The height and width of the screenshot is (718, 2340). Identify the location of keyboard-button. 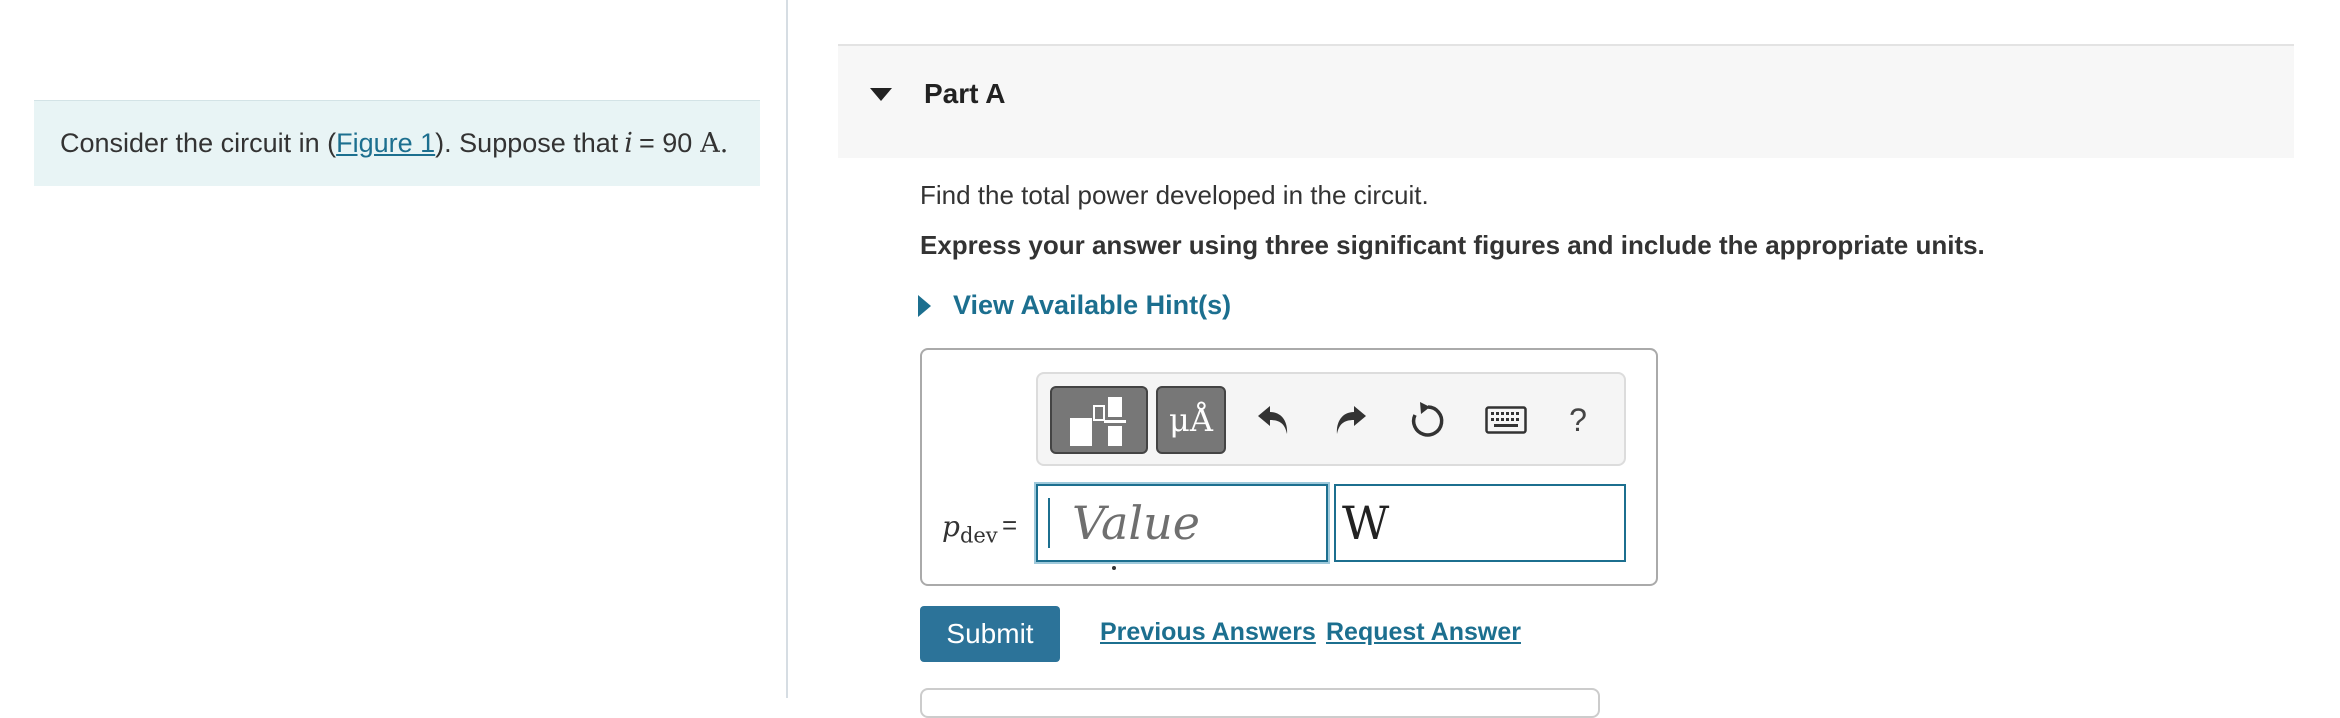
(1506, 420).